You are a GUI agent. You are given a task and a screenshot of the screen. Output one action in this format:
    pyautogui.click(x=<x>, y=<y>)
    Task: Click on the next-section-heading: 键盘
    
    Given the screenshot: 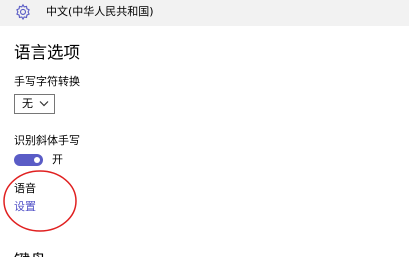 What is the action you would take?
    pyautogui.click(x=30, y=253)
    